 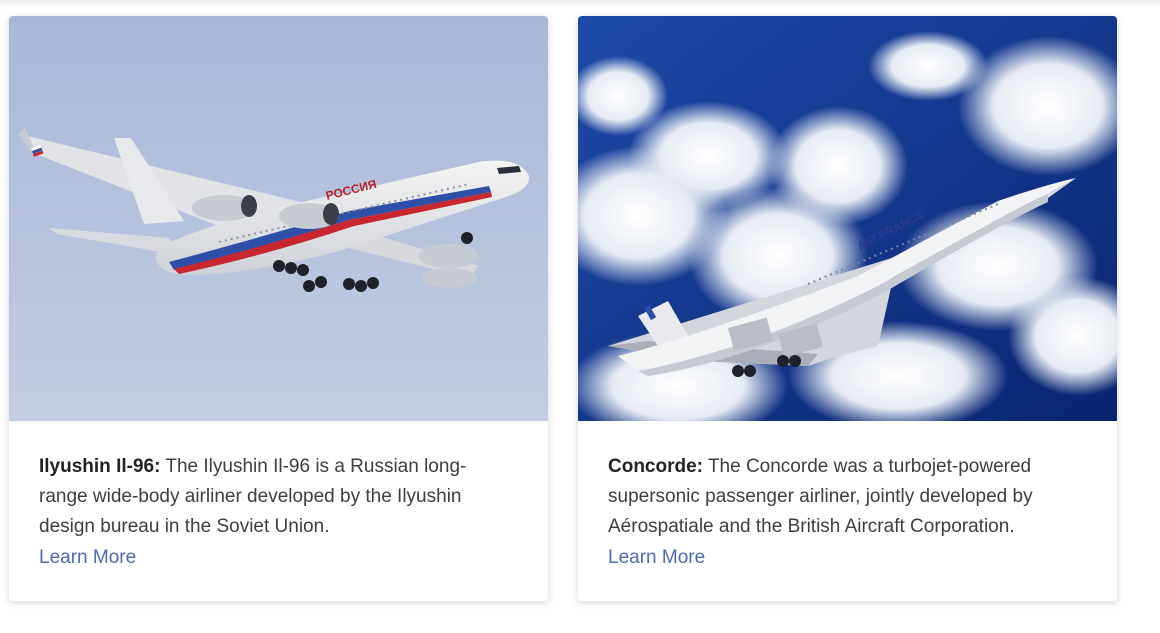 What do you see at coordinates (100, 466) in the screenshot?
I see `aircraft-name: Ilyushin Il-96:` at bounding box center [100, 466].